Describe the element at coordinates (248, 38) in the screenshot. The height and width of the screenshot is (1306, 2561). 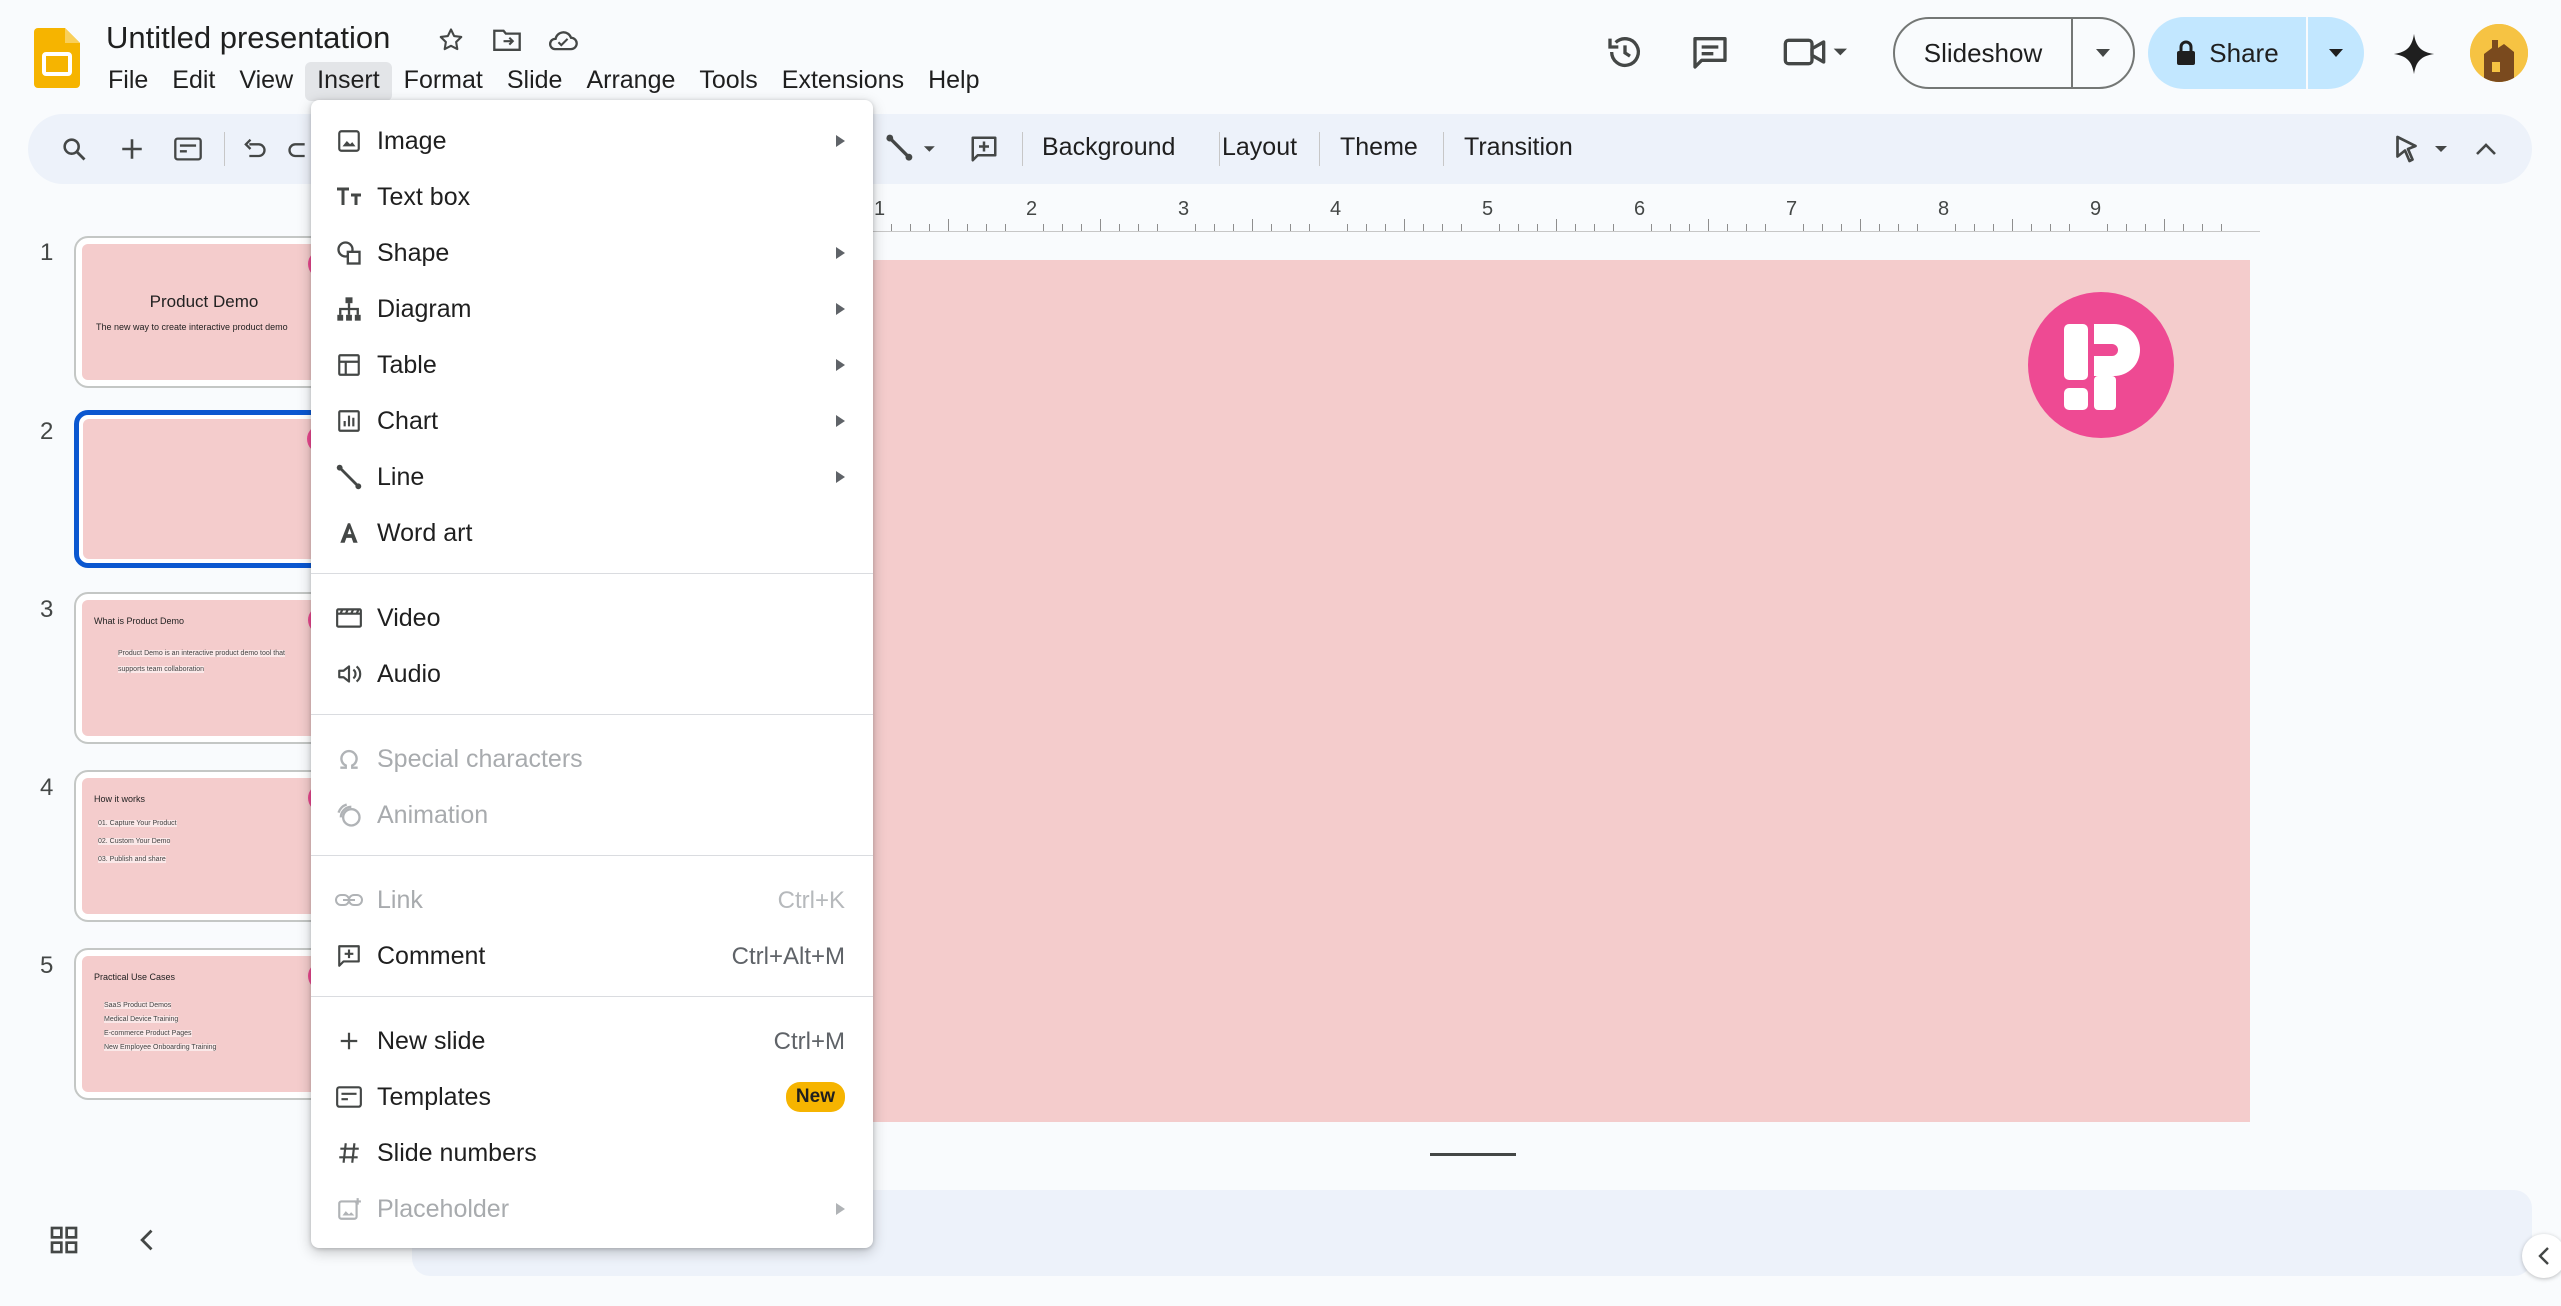
I see `document-title: Untitled presentation` at that location.